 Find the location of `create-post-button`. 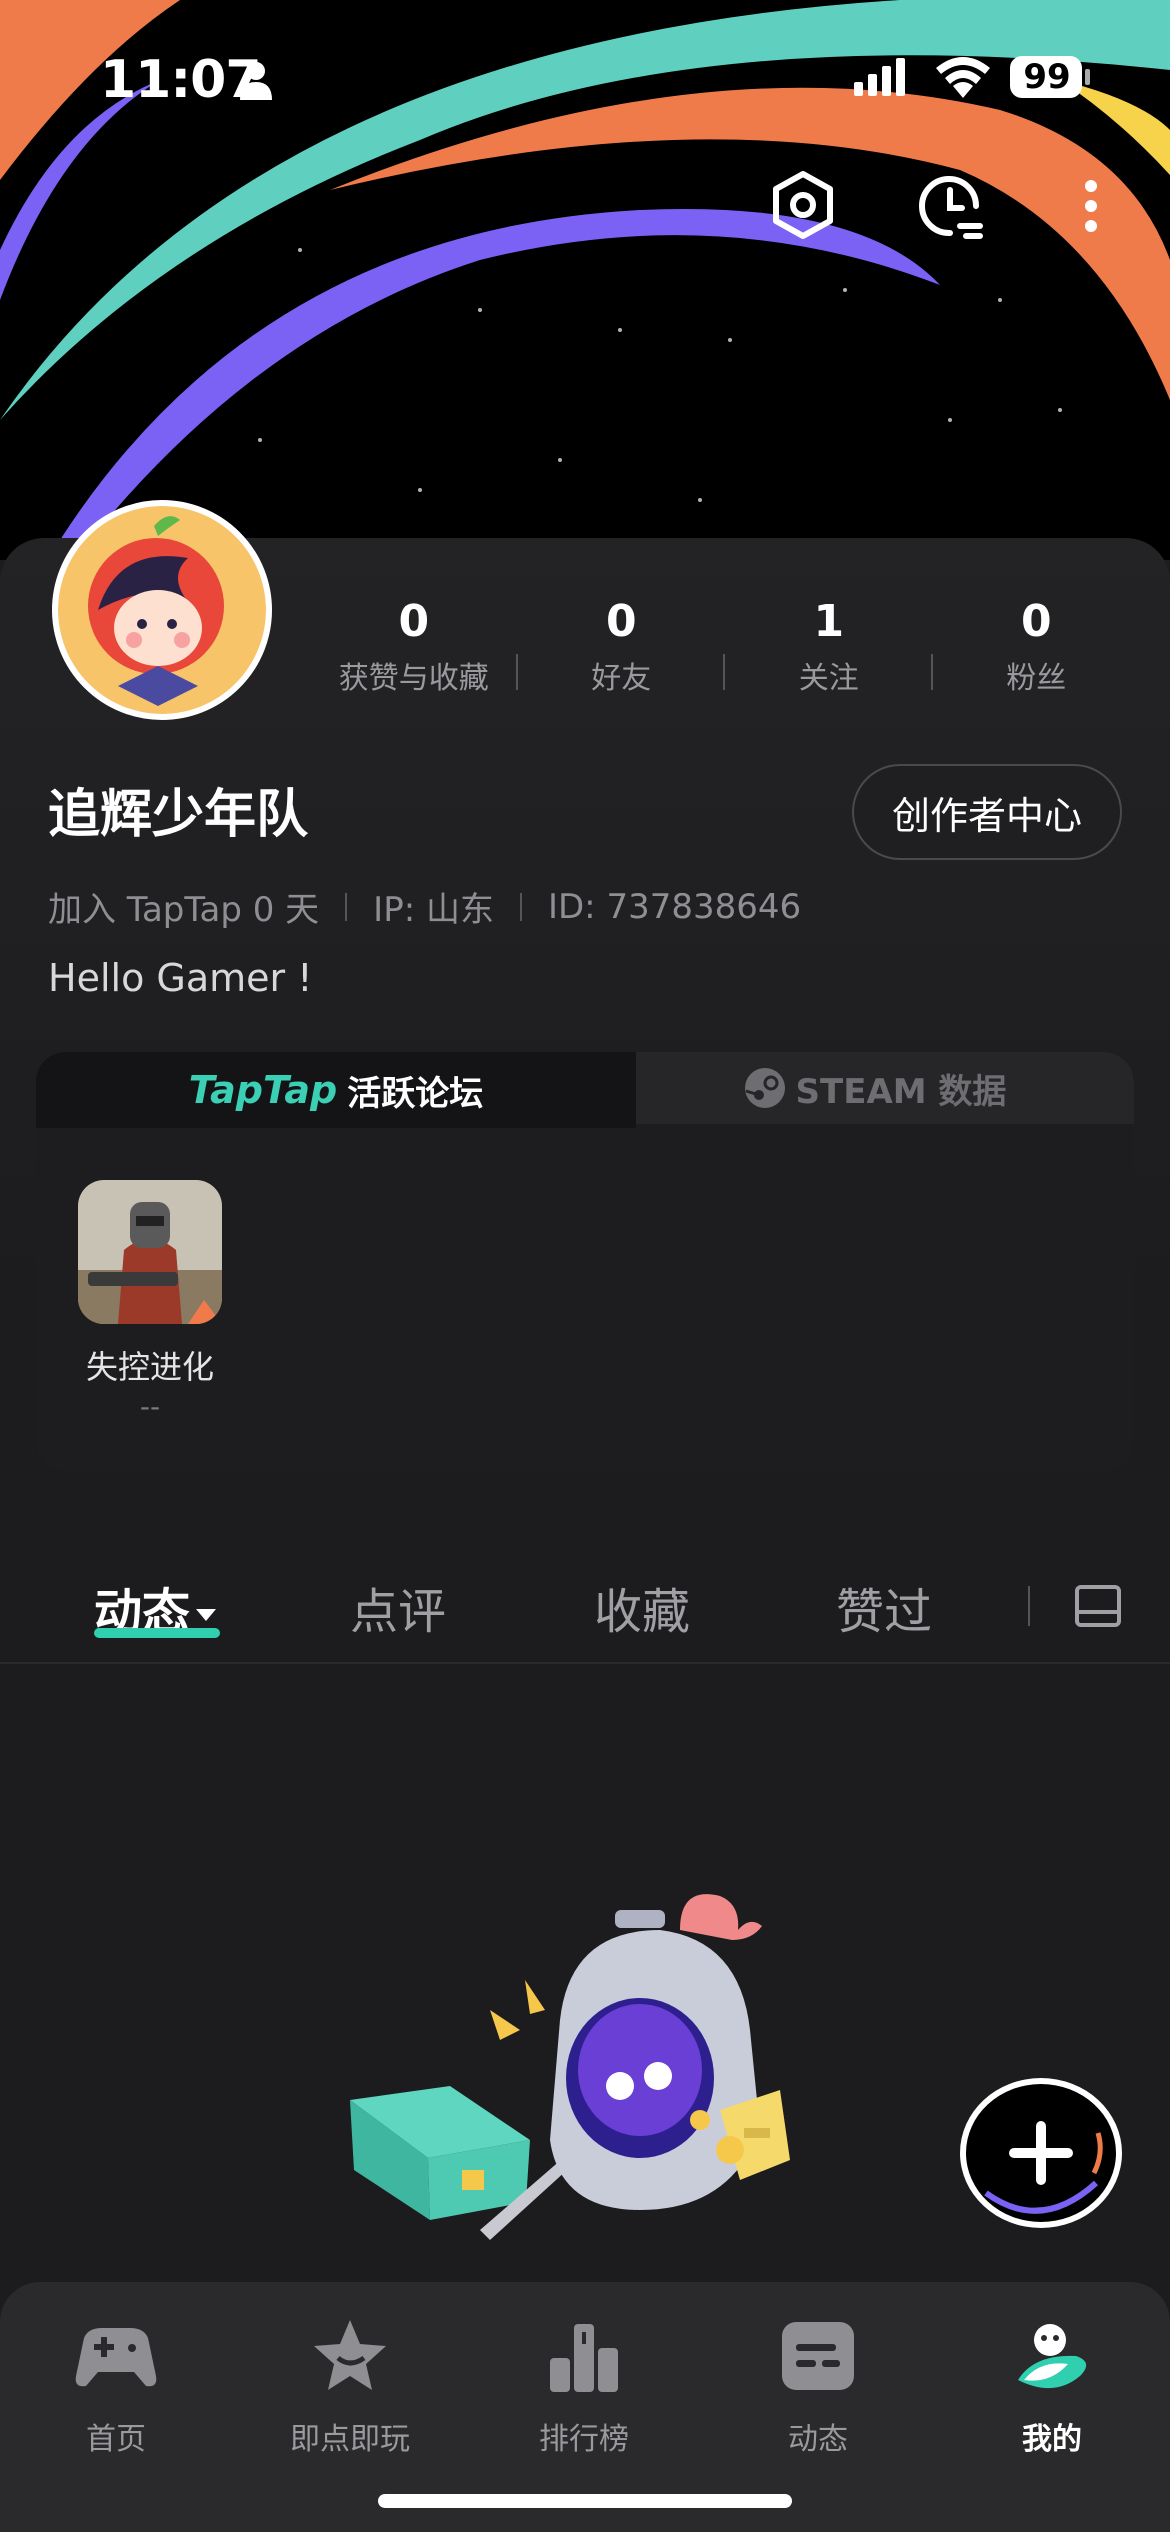

create-post-button is located at coordinates (1041, 2153).